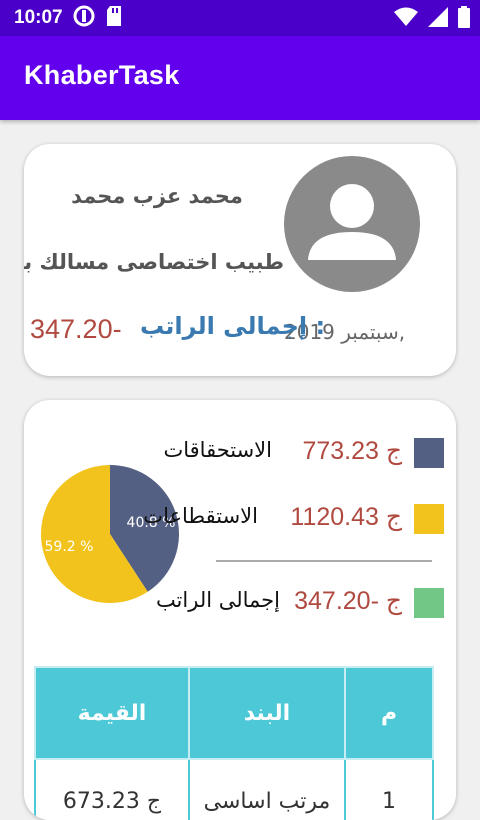  What do you see at coordinates (233, 326) in the screenshot?
I see `net-salary-label: إجمالى الراتب :` at bounding box center [233, 326].